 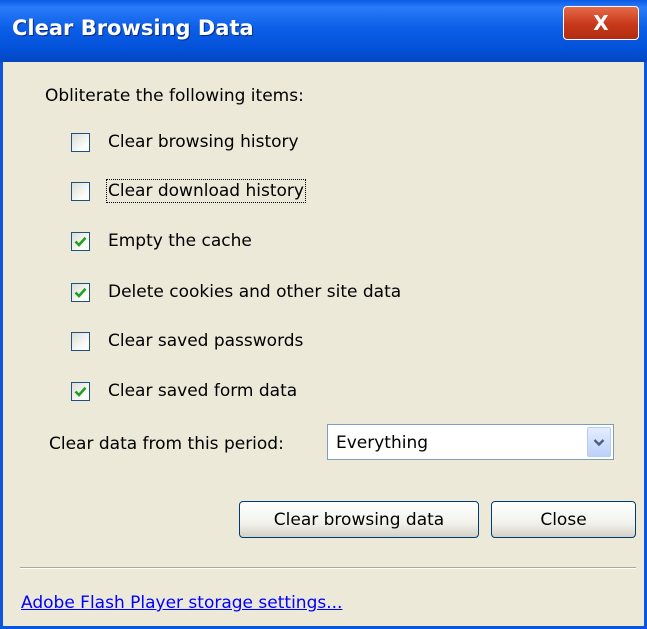 What do you see at coordinates (255, 292) in the screenshot?
I see `option-label: Delete cookies and other site data` at bounding box center [255, 292].